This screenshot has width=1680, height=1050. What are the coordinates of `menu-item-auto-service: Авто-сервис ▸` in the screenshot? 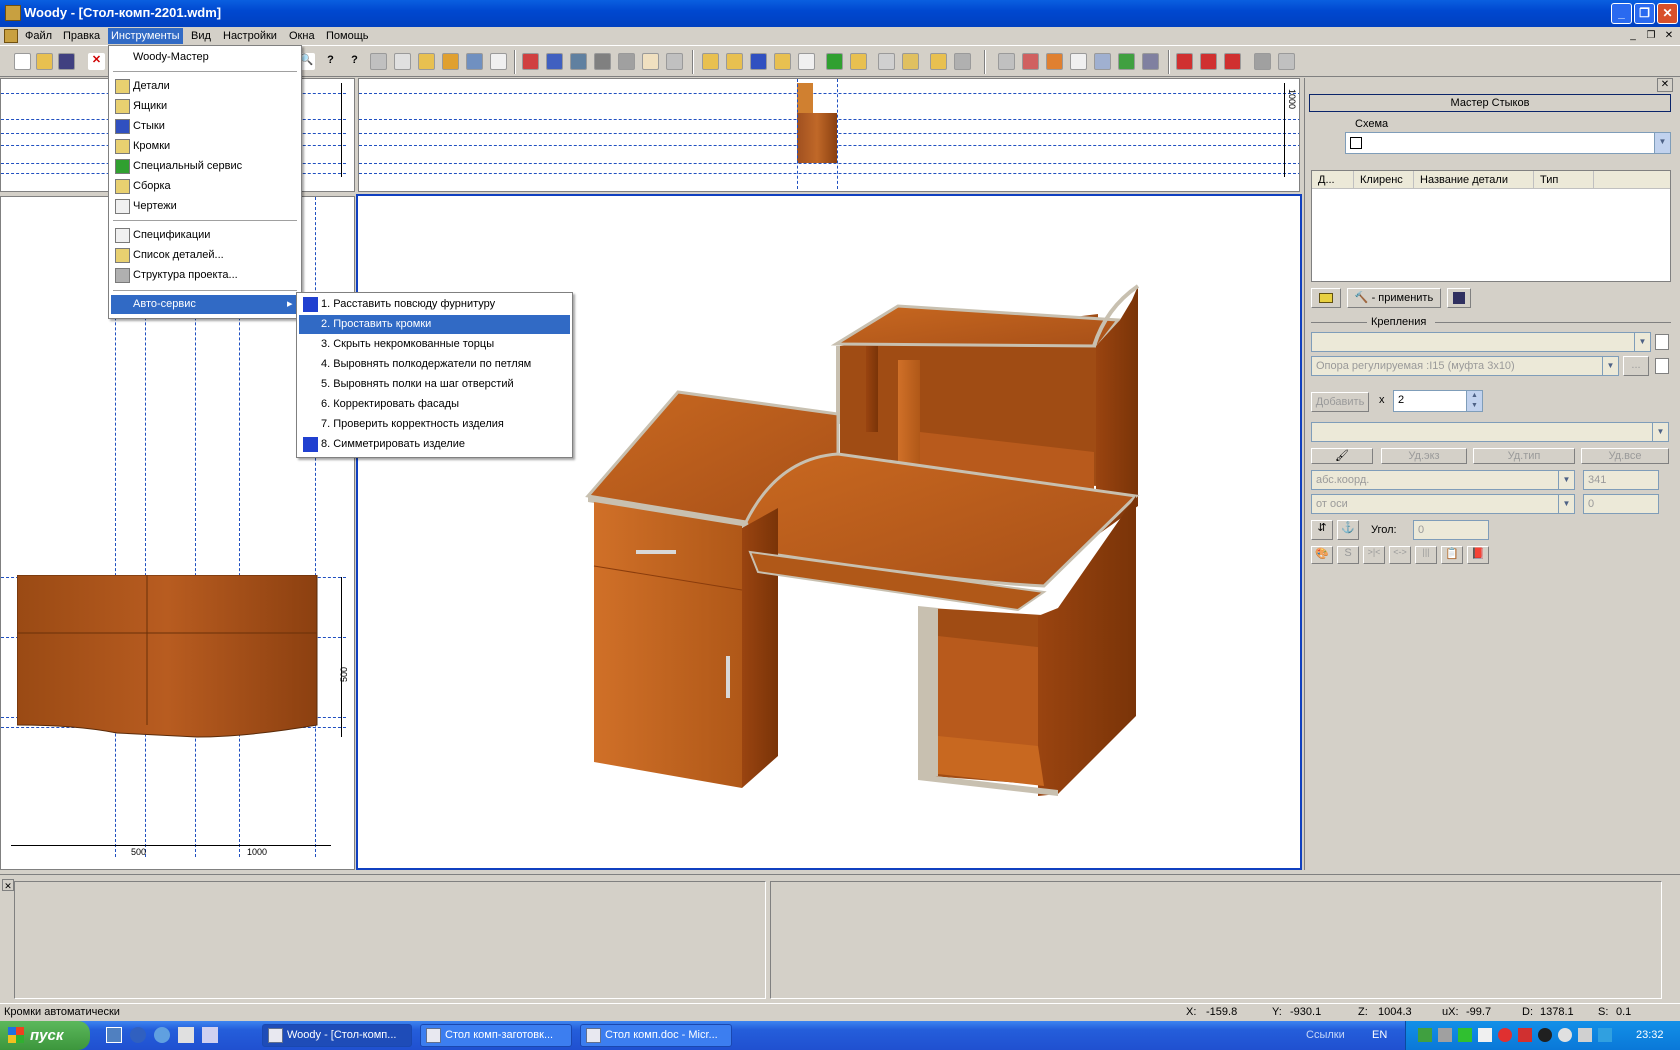 It's located at (205, 304).